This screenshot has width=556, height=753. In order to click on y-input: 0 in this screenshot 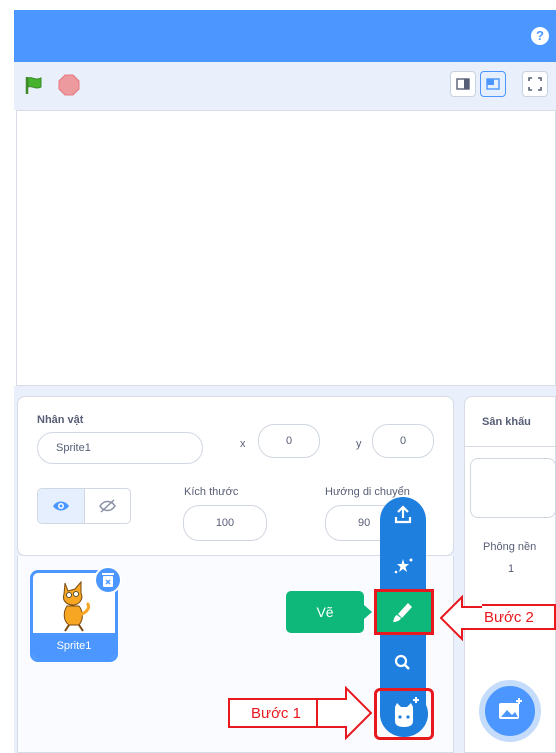, I will do `click(403, 441)`.